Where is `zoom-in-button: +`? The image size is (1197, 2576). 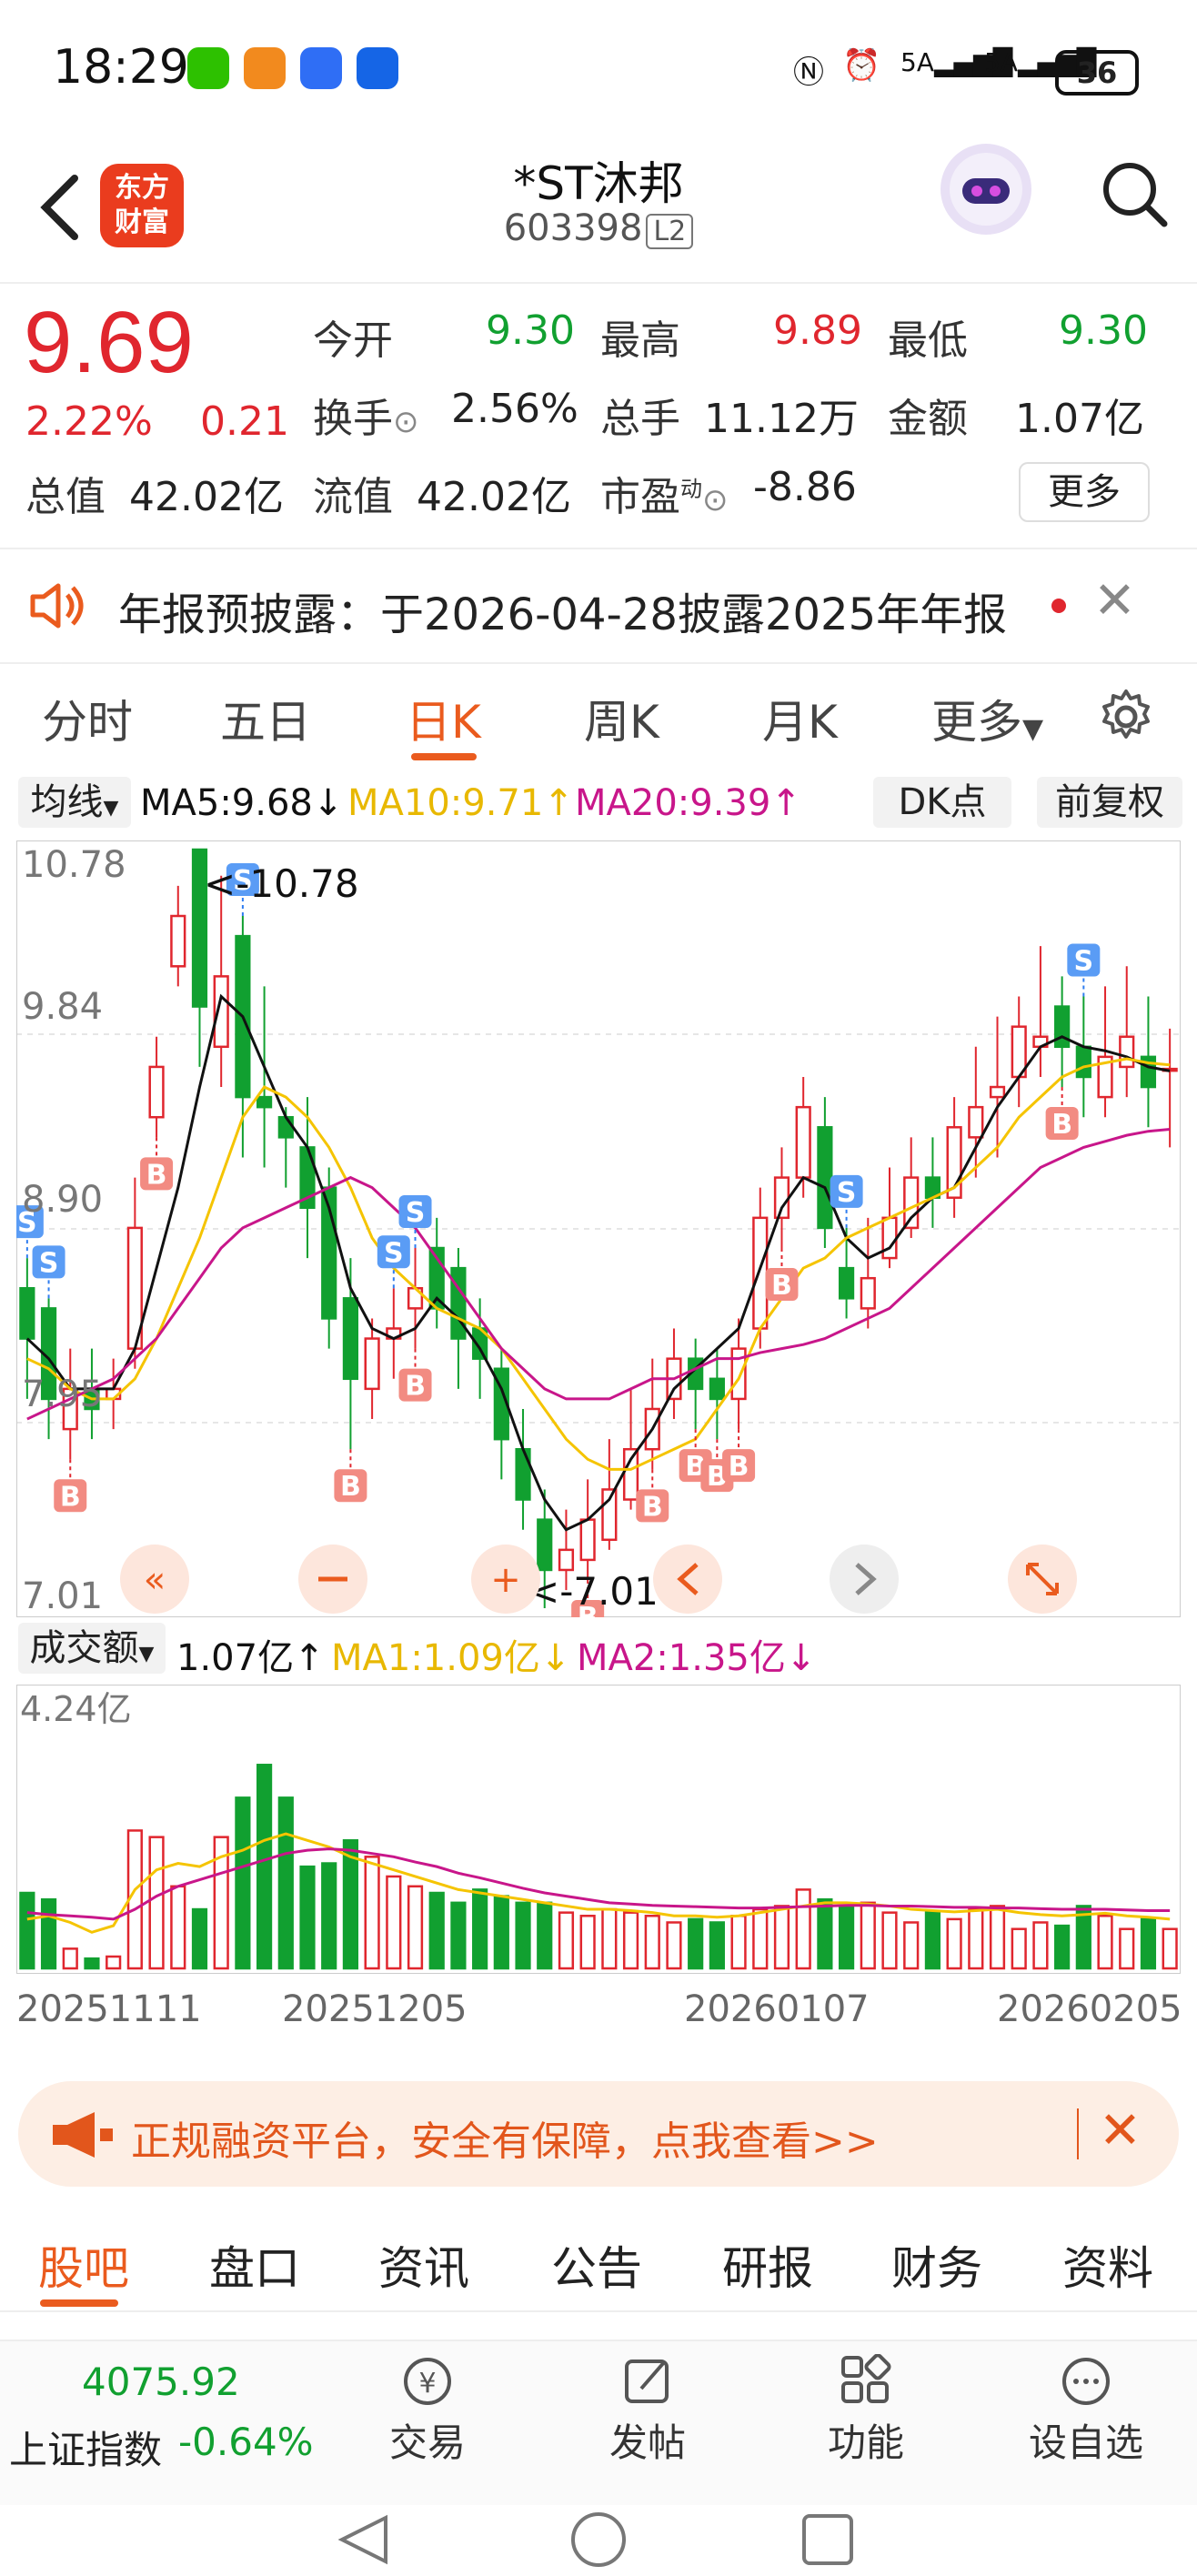
zoom-in-button: + is located at coordinates (505, 1579).